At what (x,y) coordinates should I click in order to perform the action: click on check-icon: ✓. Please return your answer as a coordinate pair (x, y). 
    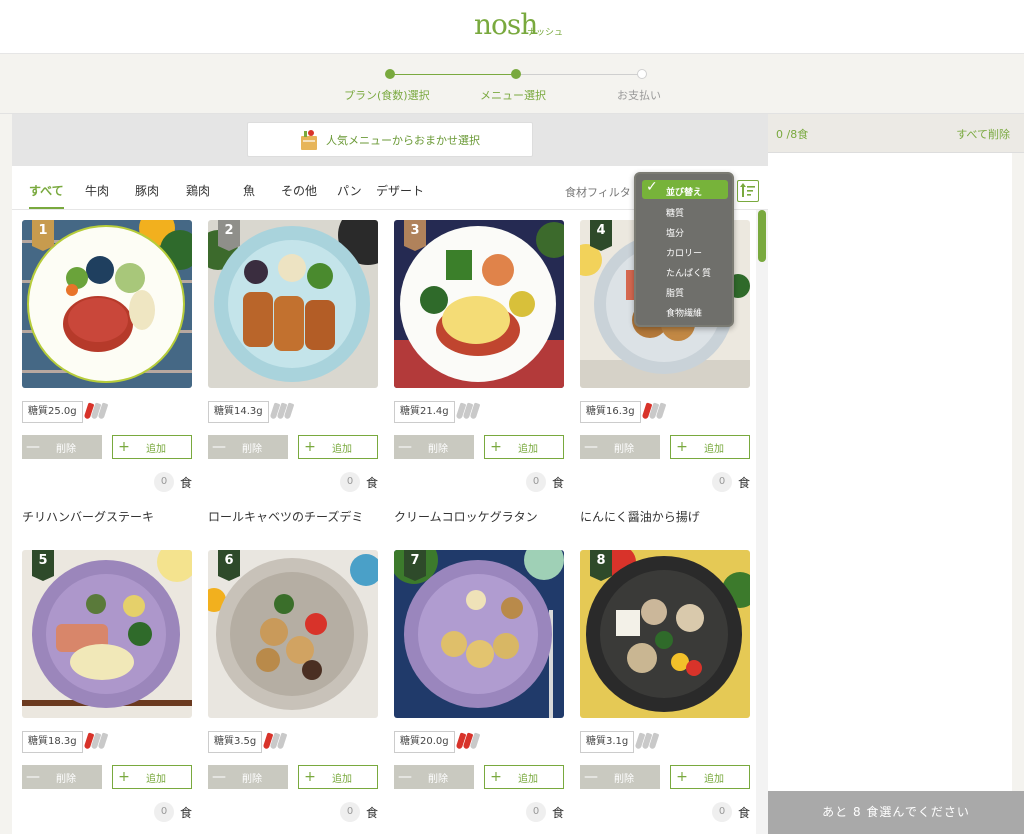
    Looking at the image, I should click on (652, 187).